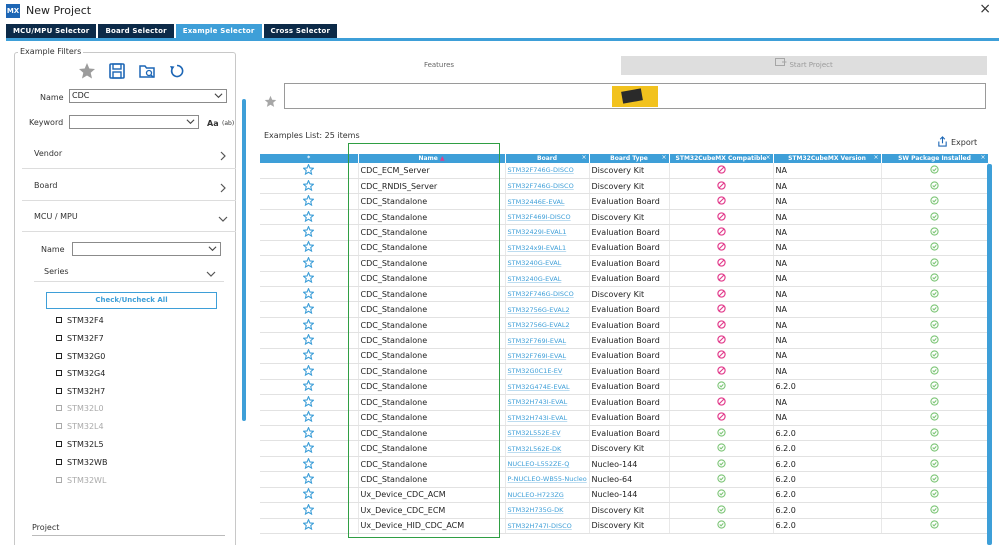 The image size is (999, 545). I want to click on col-header-board: Board ×, so click(547, 158).